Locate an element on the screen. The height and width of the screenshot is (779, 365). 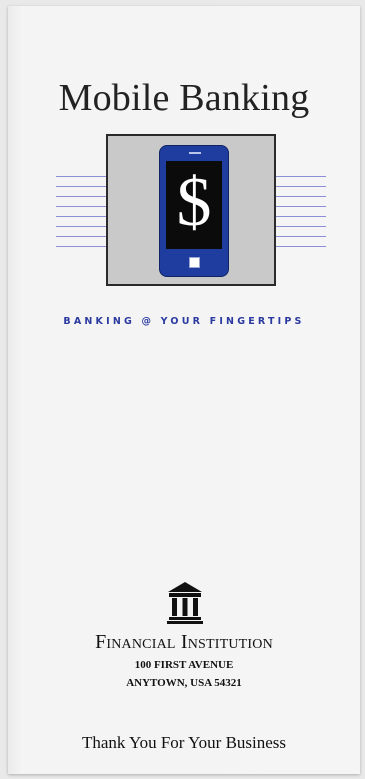
closing-message: Thank You For Your Business is located at coordinates (184, 742).